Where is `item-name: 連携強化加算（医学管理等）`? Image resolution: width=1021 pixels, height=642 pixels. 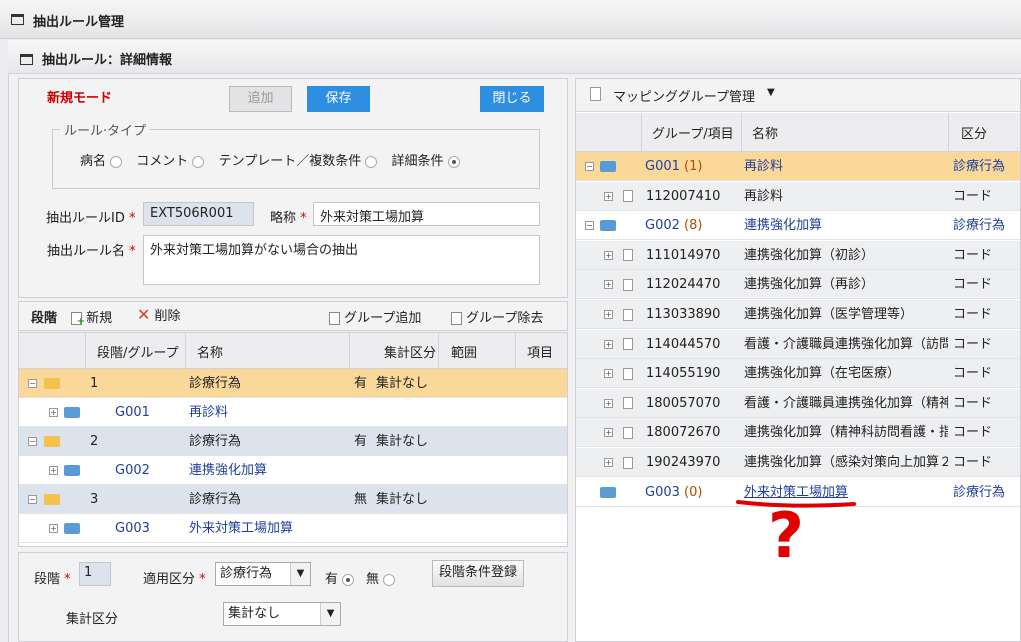
item-name: 連携強化加算（医学管理等） is located at coordinates (829, 314).